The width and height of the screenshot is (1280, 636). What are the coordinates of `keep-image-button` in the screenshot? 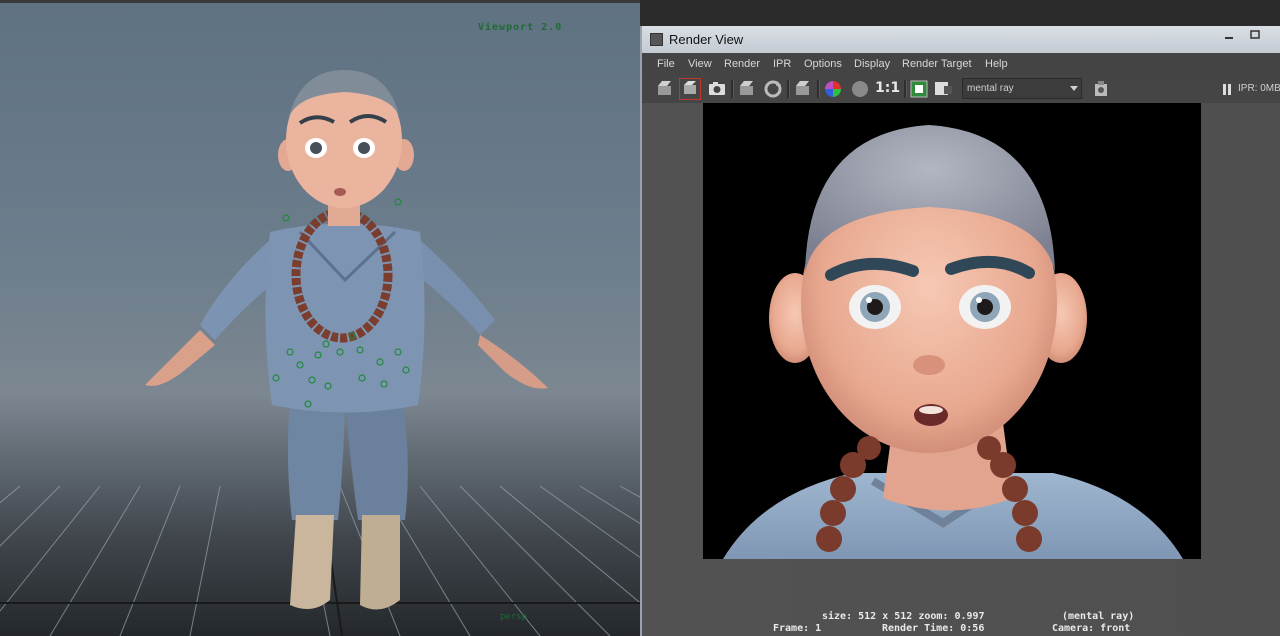 It's located at (919, 89).